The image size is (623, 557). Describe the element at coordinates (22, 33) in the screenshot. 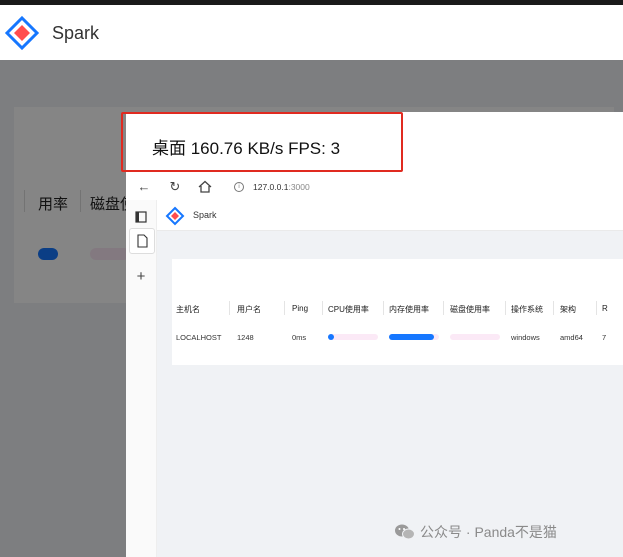

I see `spark-logo-icon` at that location.